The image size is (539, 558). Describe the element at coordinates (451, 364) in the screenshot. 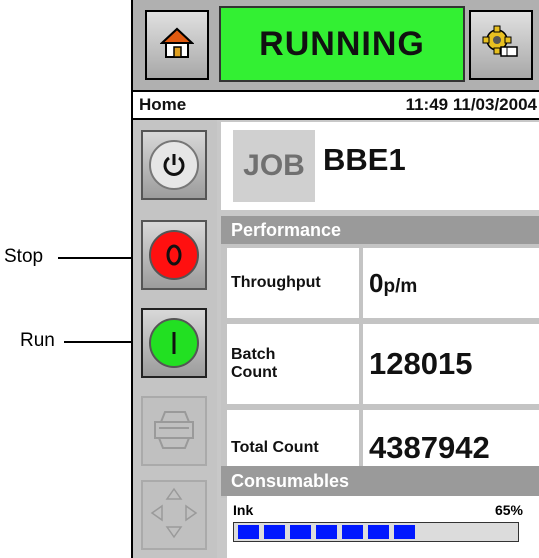

I see `batch-count-value: 128015` at that location.